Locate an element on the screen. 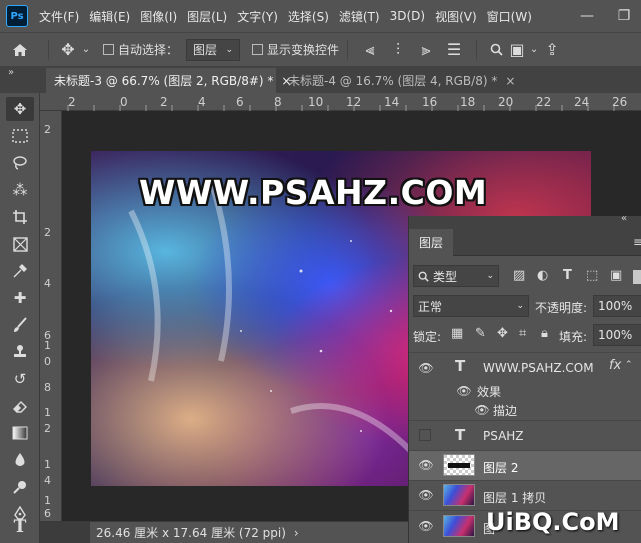 Image resolution: width=641 pixels, height=543 pixels. tools-panel: ✥ ⁂ ✚ ↺ T is located at coordinates (20, 318).